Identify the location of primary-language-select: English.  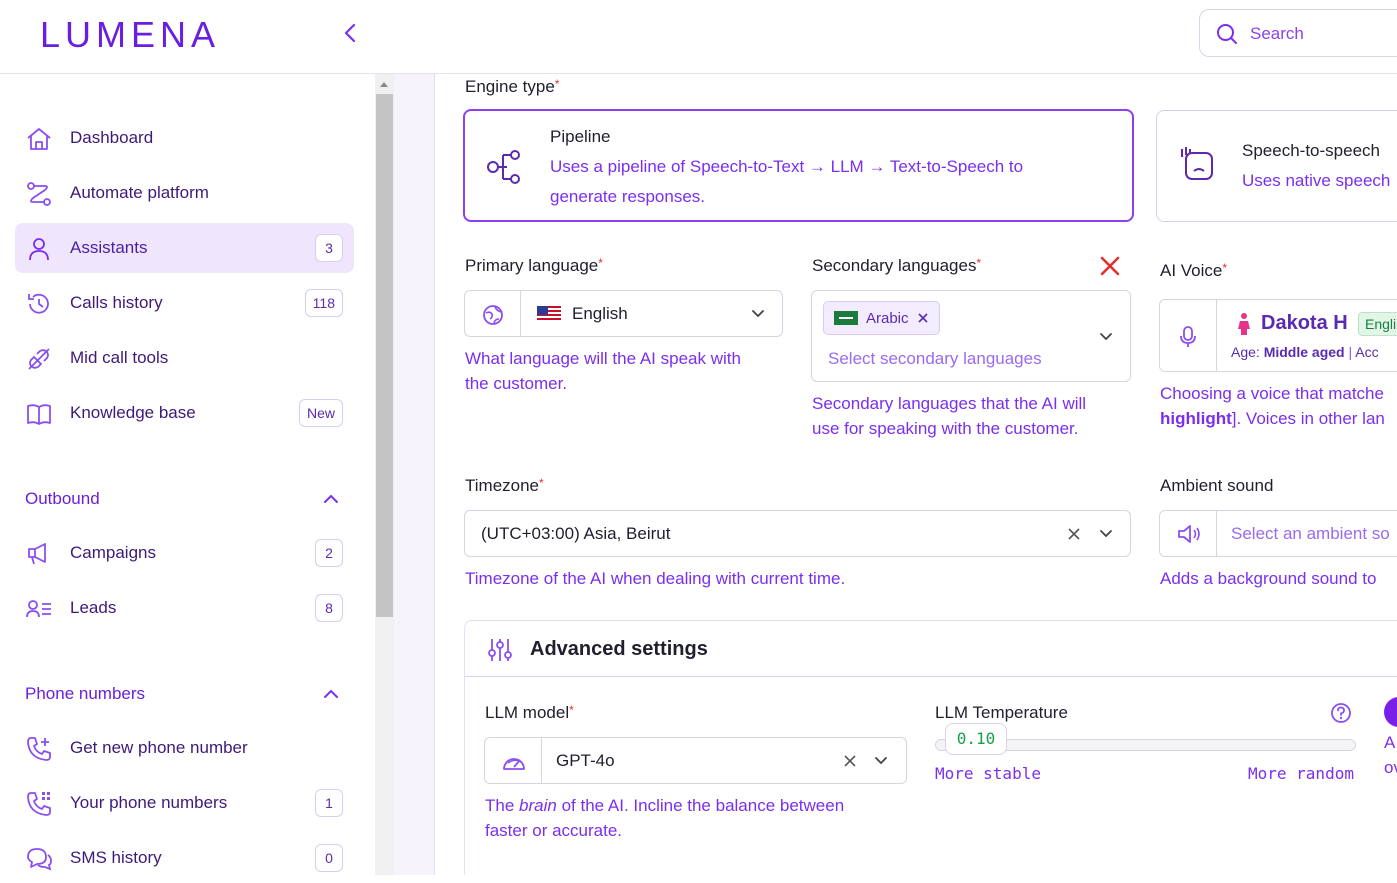
(623, 313).